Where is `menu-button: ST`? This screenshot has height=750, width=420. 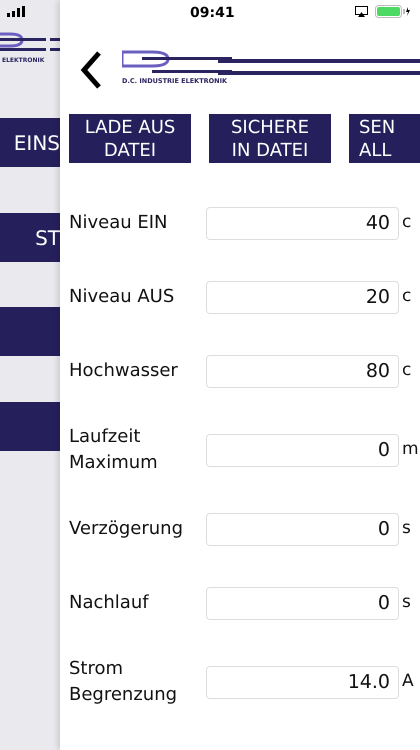
menu-button: ST is located at coordinates (30, 237).